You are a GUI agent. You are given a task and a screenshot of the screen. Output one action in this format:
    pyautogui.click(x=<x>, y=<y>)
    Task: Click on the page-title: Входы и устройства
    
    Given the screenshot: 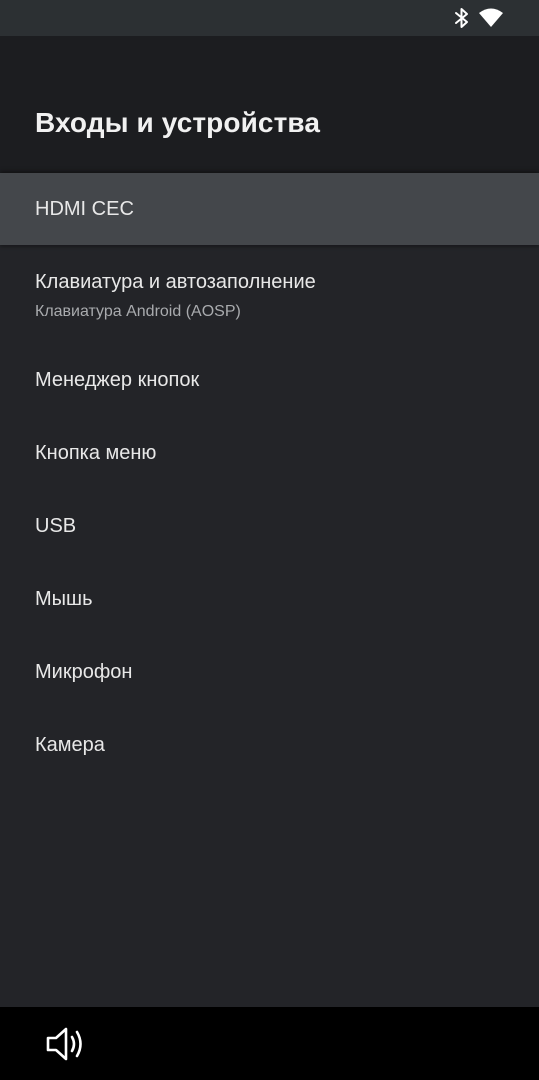 What is the action you would take?
    pyautogui.click(x=177, y=122)
    